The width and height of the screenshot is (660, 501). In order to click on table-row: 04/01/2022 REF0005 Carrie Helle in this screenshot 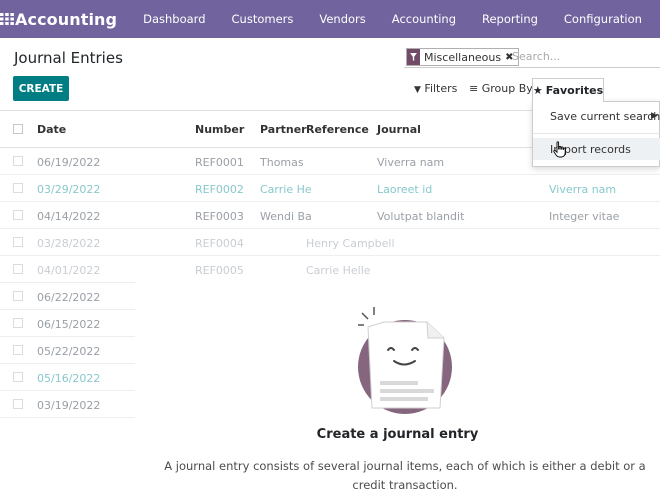, I will do `click(330, 269)`.